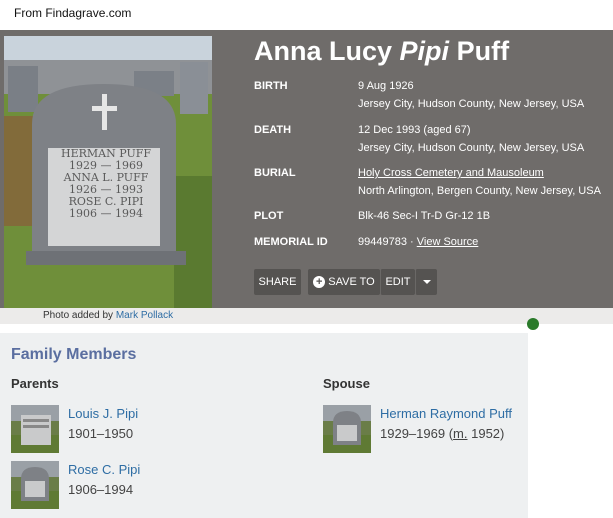 This screenshot has width=613, height=518. Describe the element at coordinates (269, 216) in the screenshot. I see `plot-label: PLOT` at that location.